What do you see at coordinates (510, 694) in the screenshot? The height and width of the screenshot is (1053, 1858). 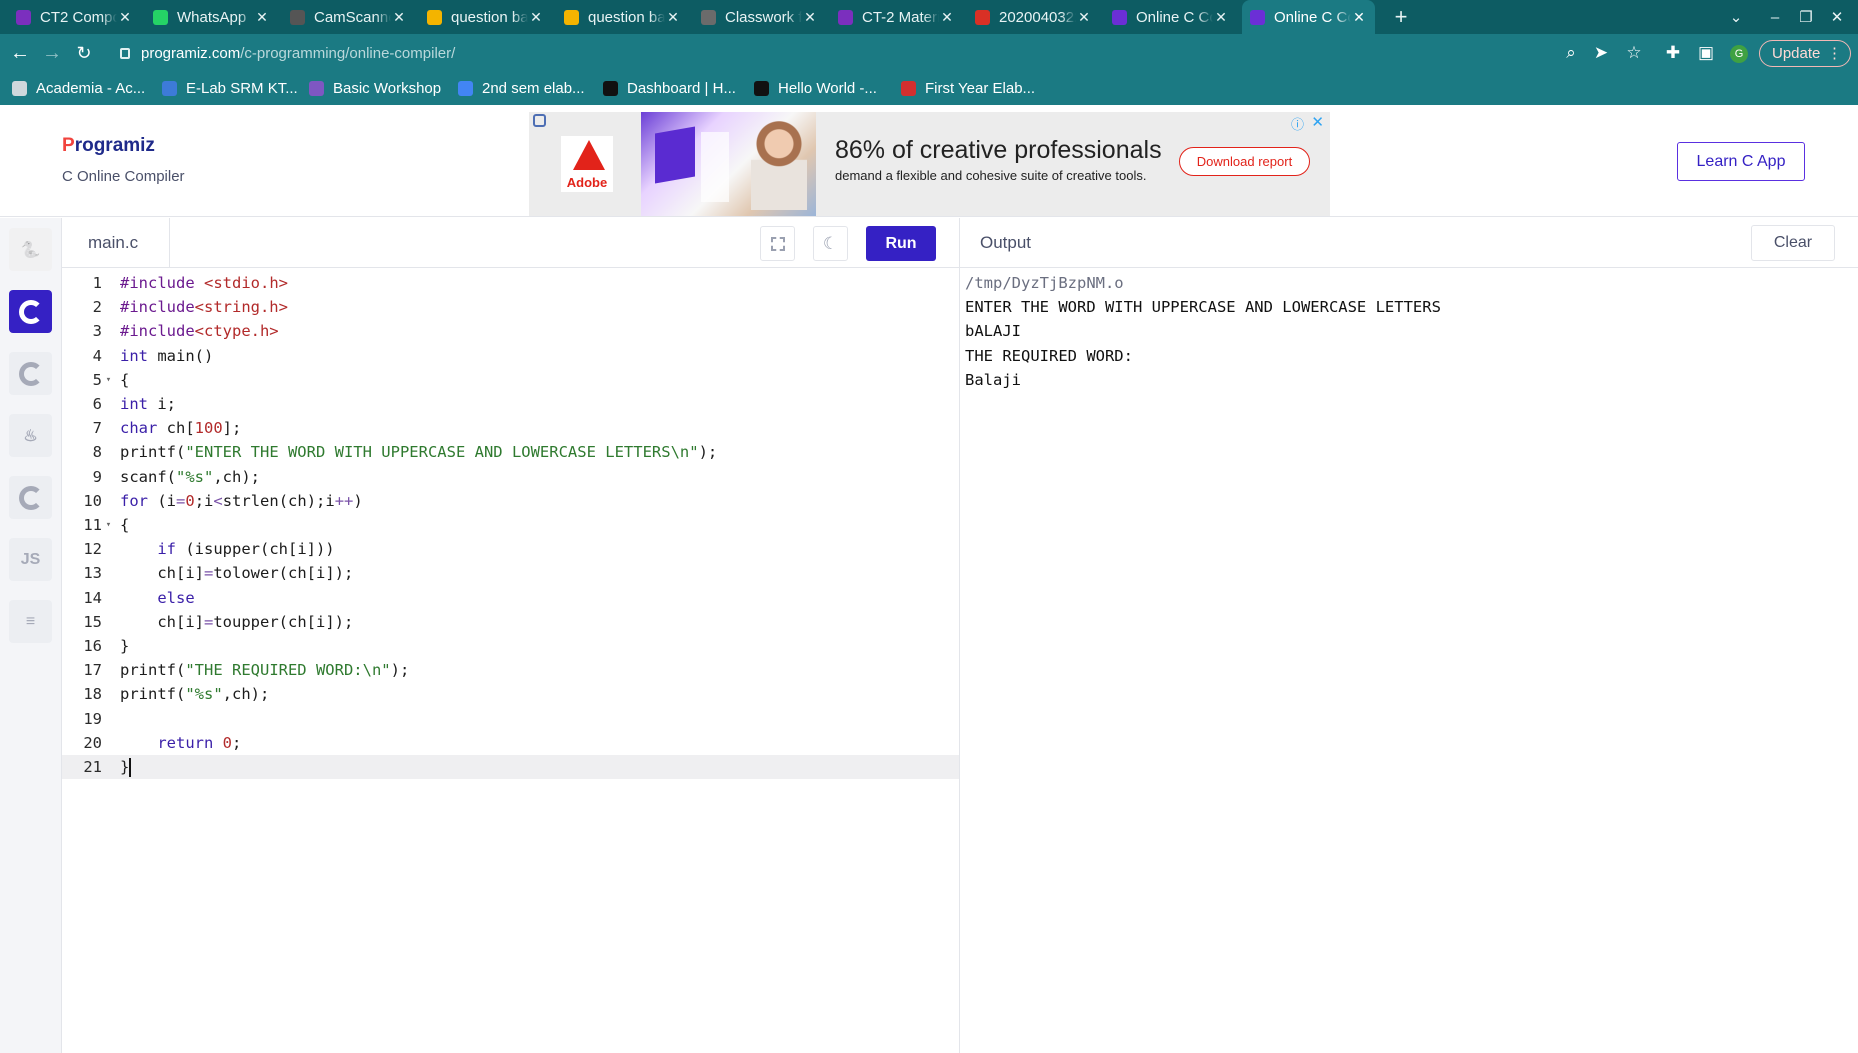 I see `code-line: 18 printf("%s",ch);` at bounding box center [510, 694].